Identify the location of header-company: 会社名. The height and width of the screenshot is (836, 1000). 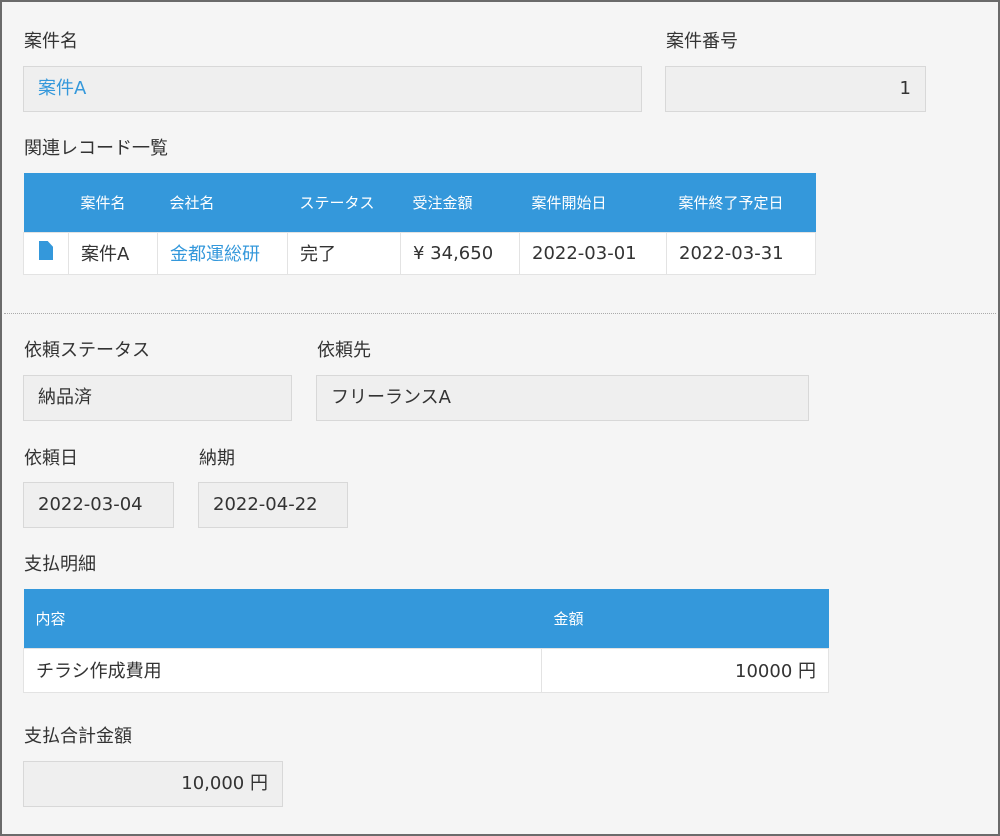
(222, 202).